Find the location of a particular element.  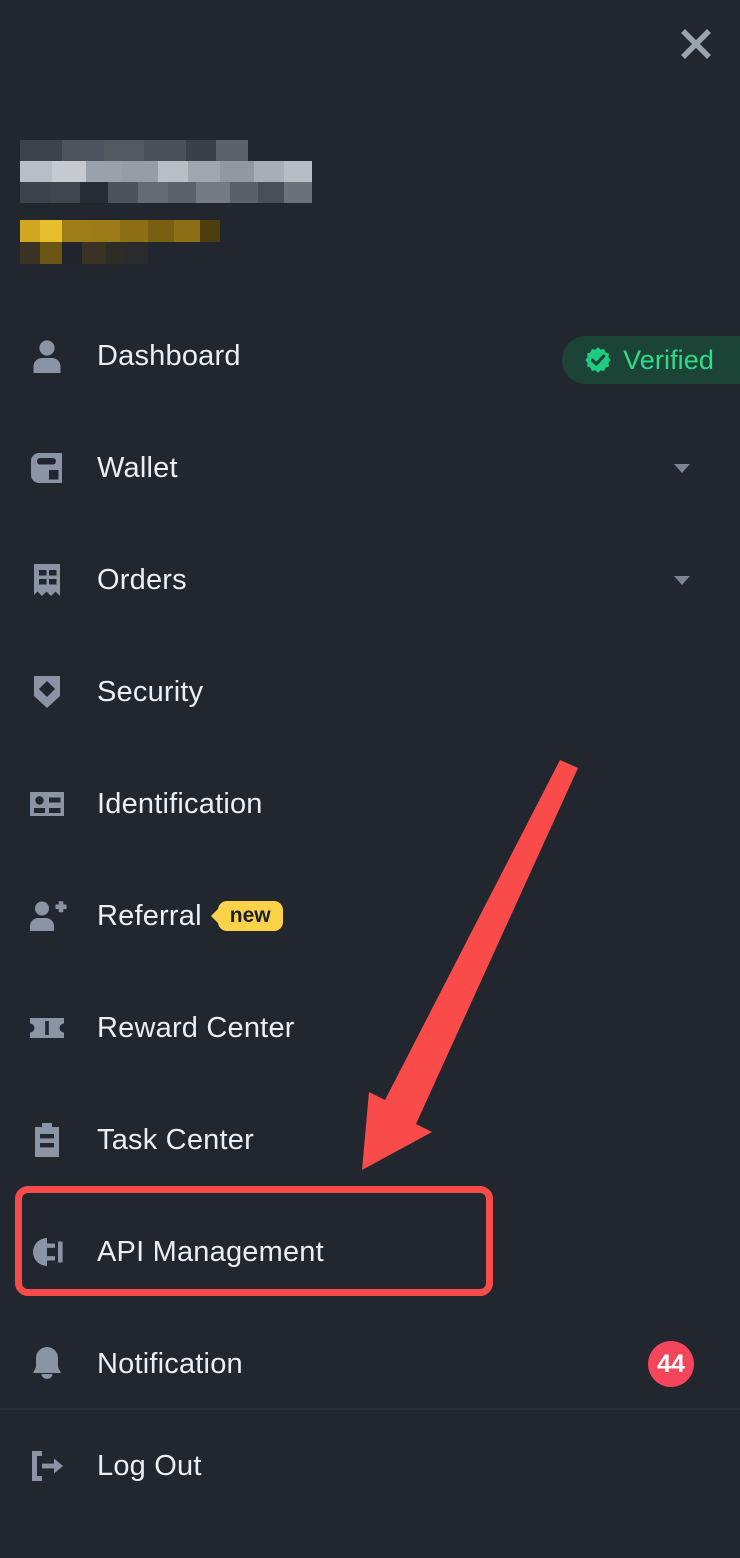

menu-item-label: Log Out is located at coordinates (149, 1465).